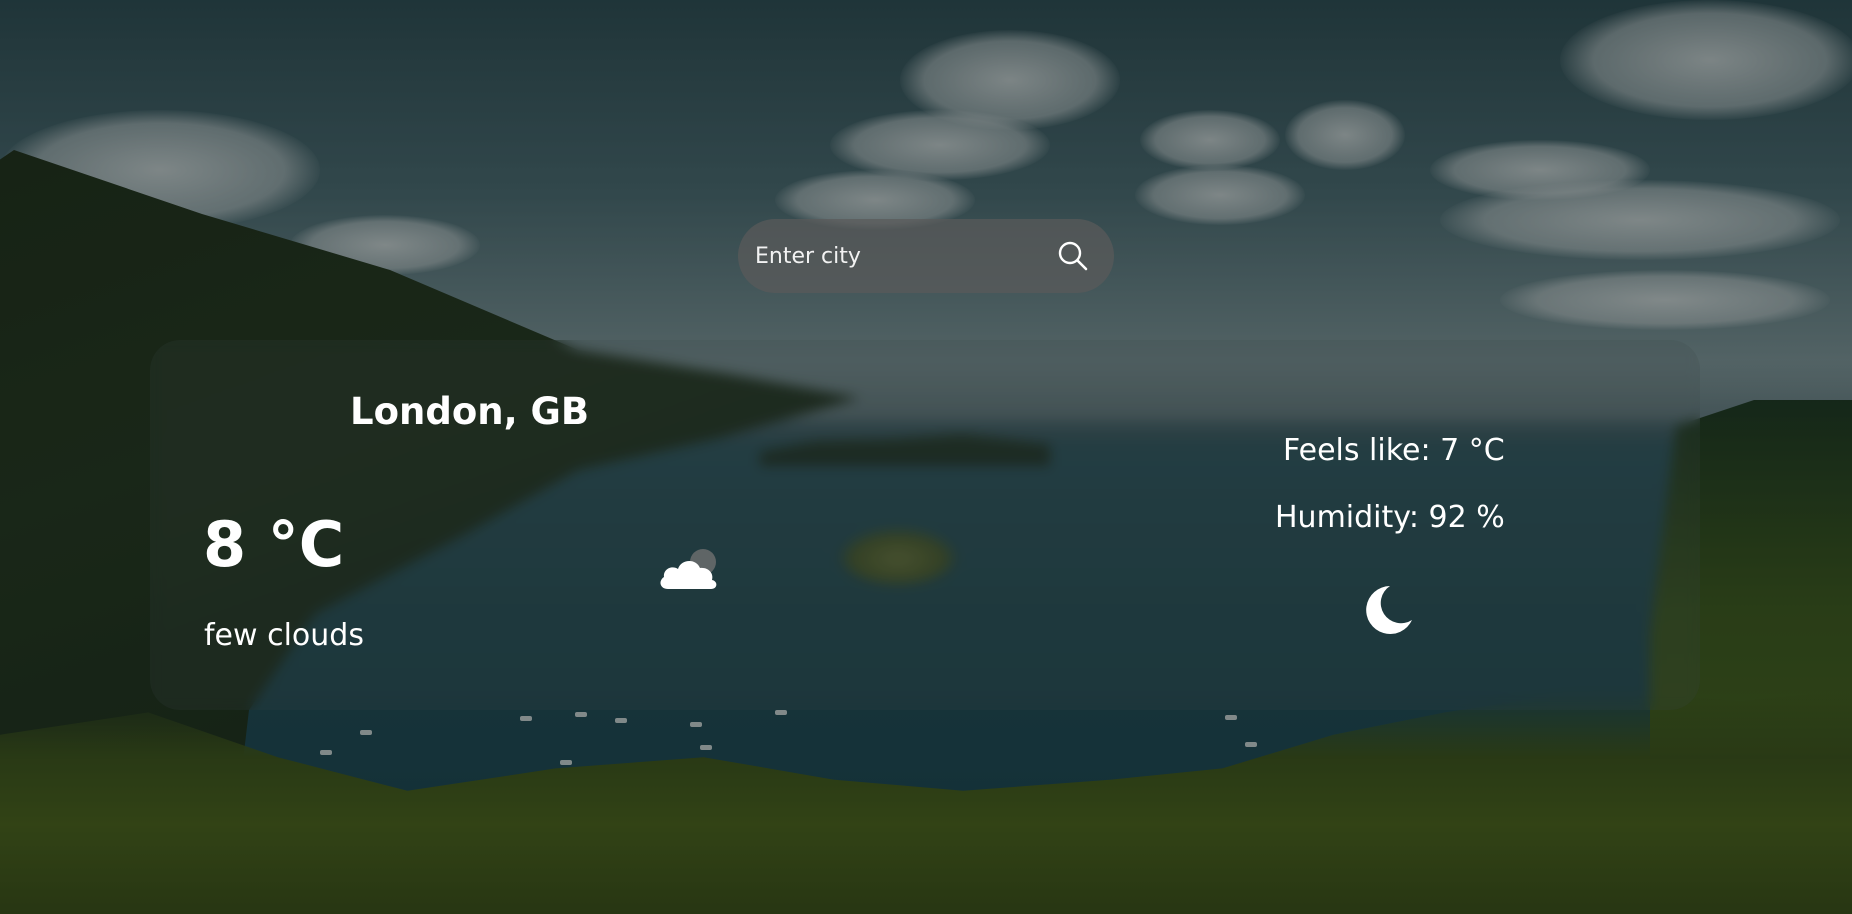  I want to click on search-bar, so click(926, 256).